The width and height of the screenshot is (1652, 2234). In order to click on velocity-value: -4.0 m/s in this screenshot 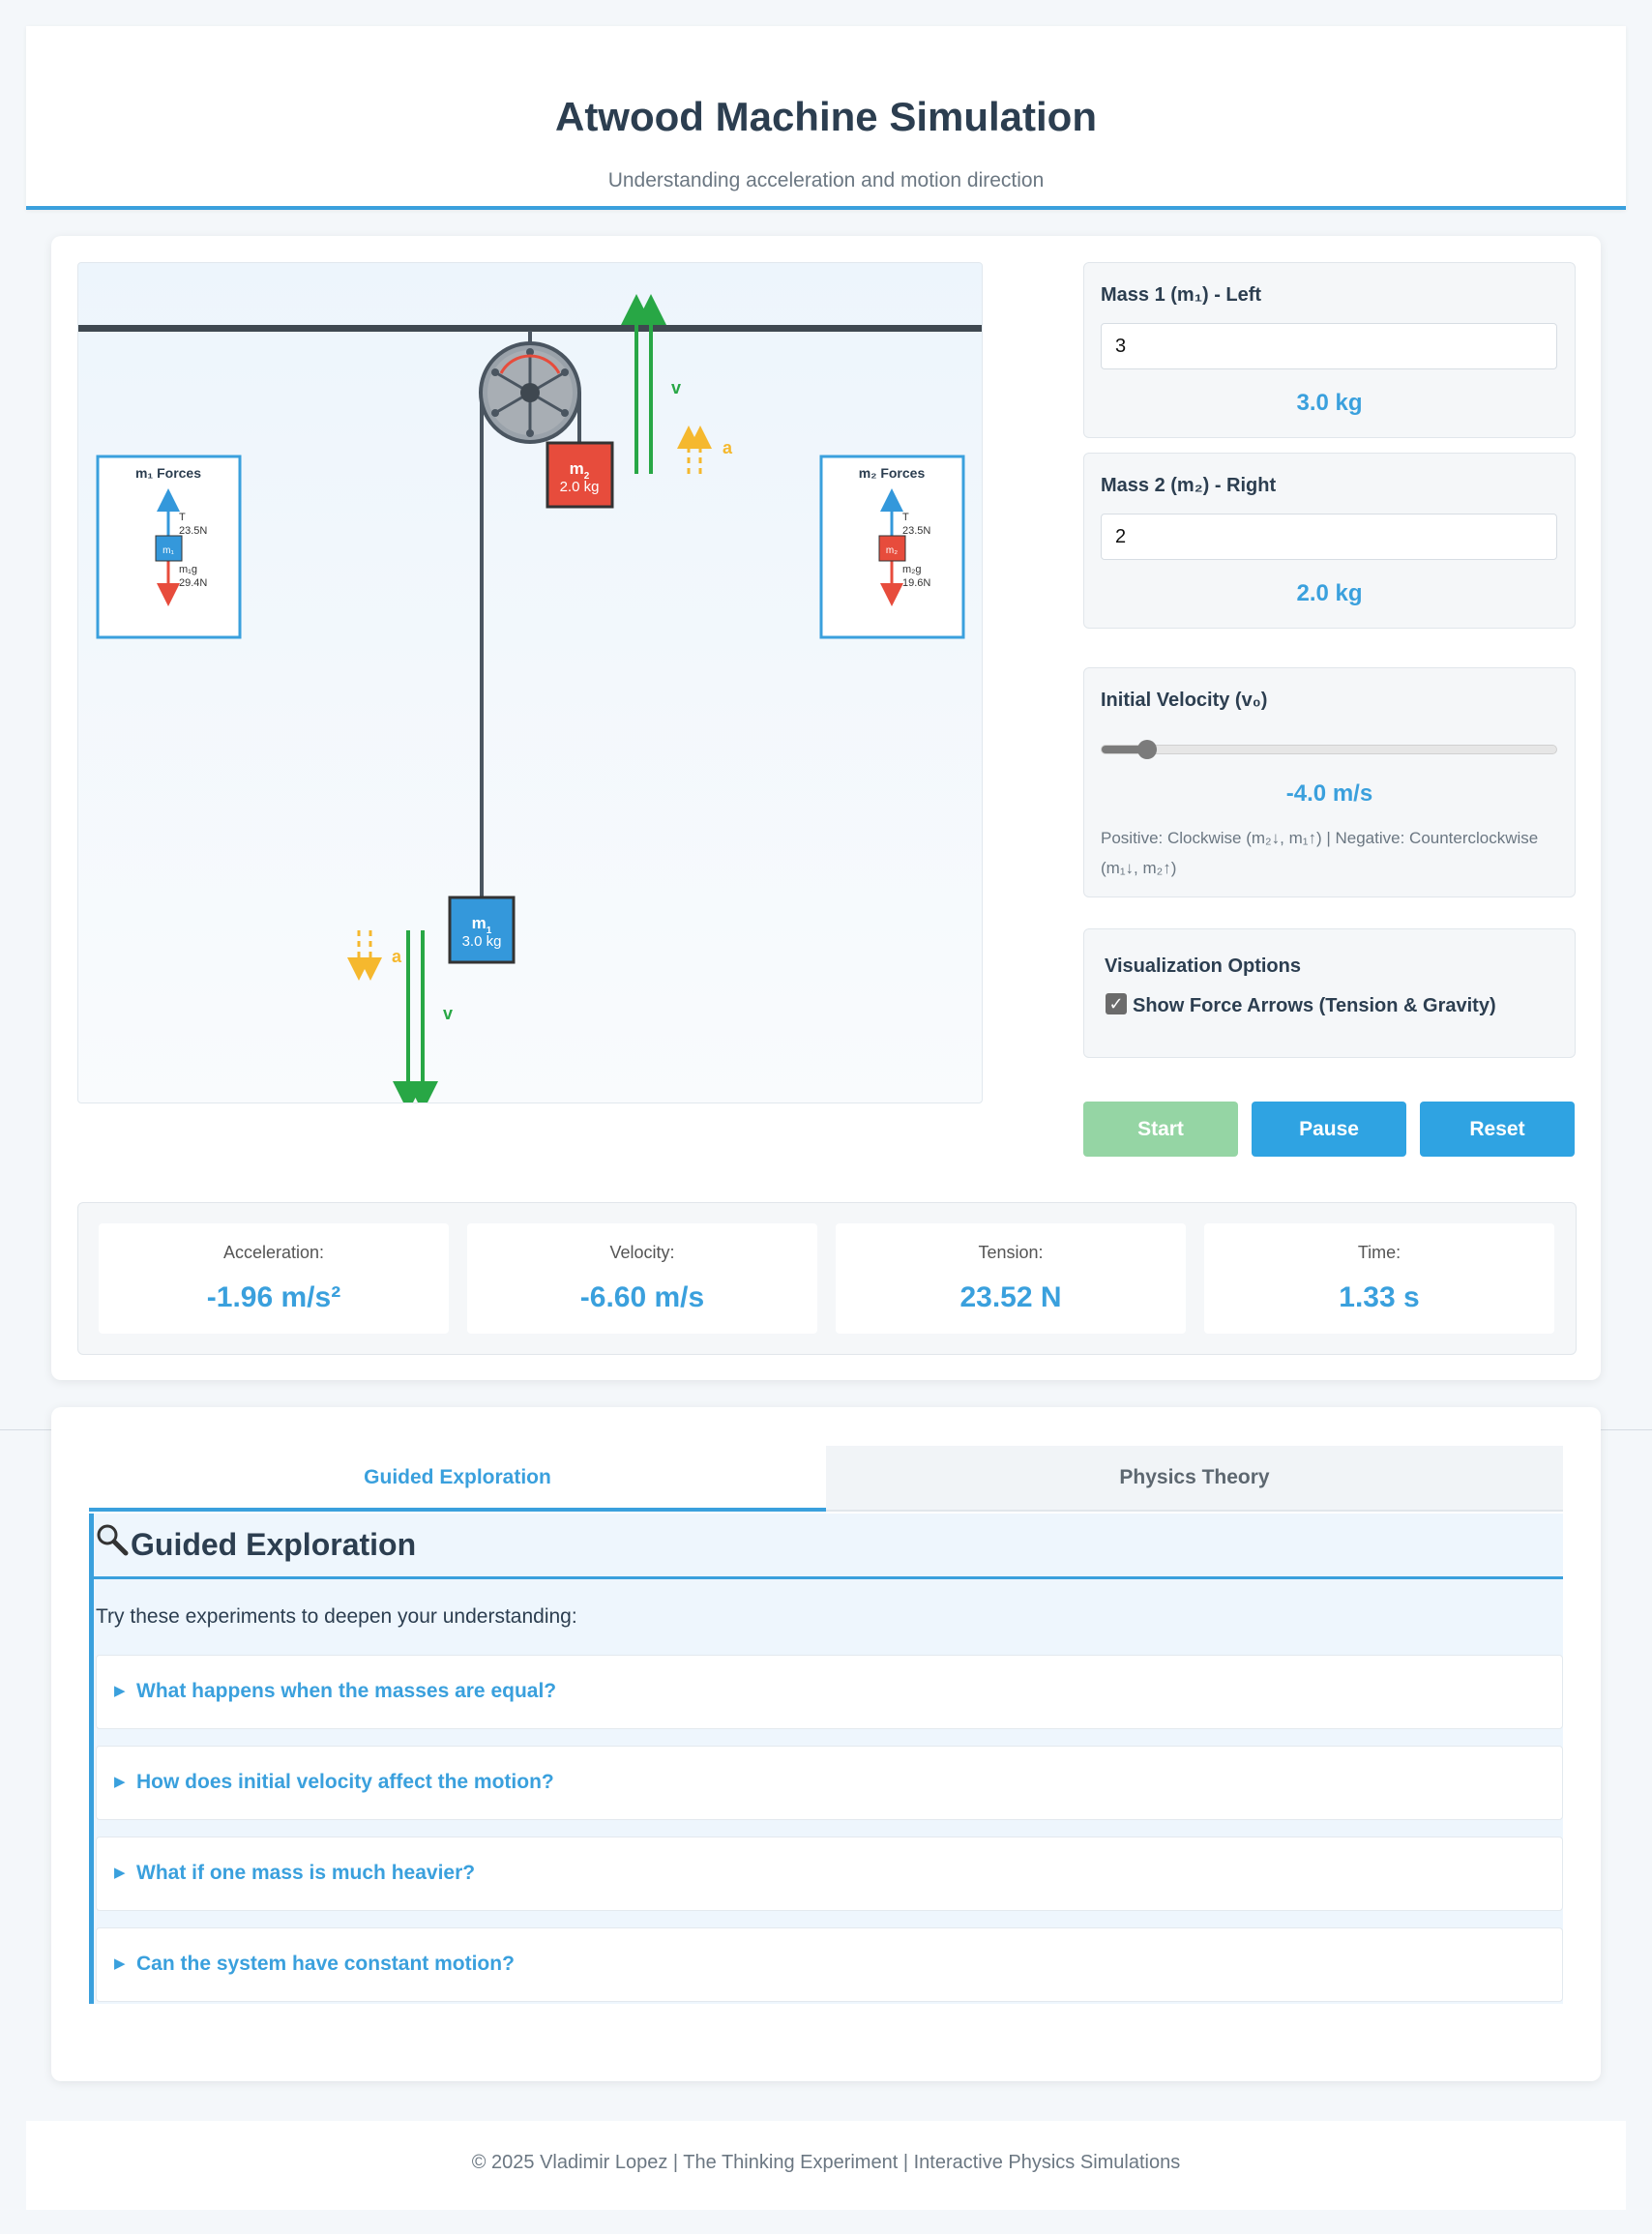, I will do `click(1329, 793)`.